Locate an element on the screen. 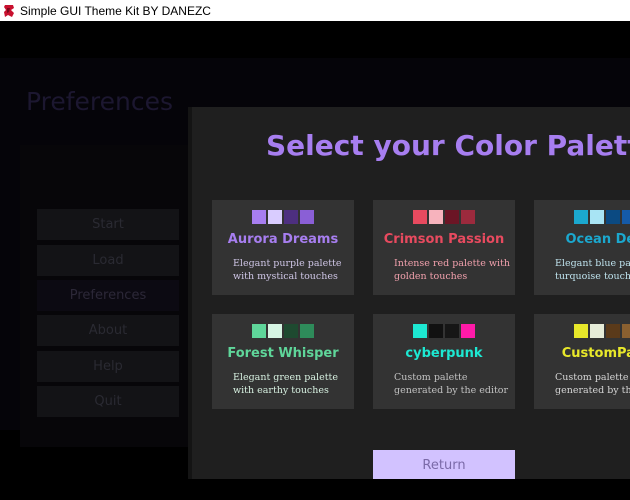 The image size is (630, 500). background-heading: Preferences is located at coordinates (100, 101).